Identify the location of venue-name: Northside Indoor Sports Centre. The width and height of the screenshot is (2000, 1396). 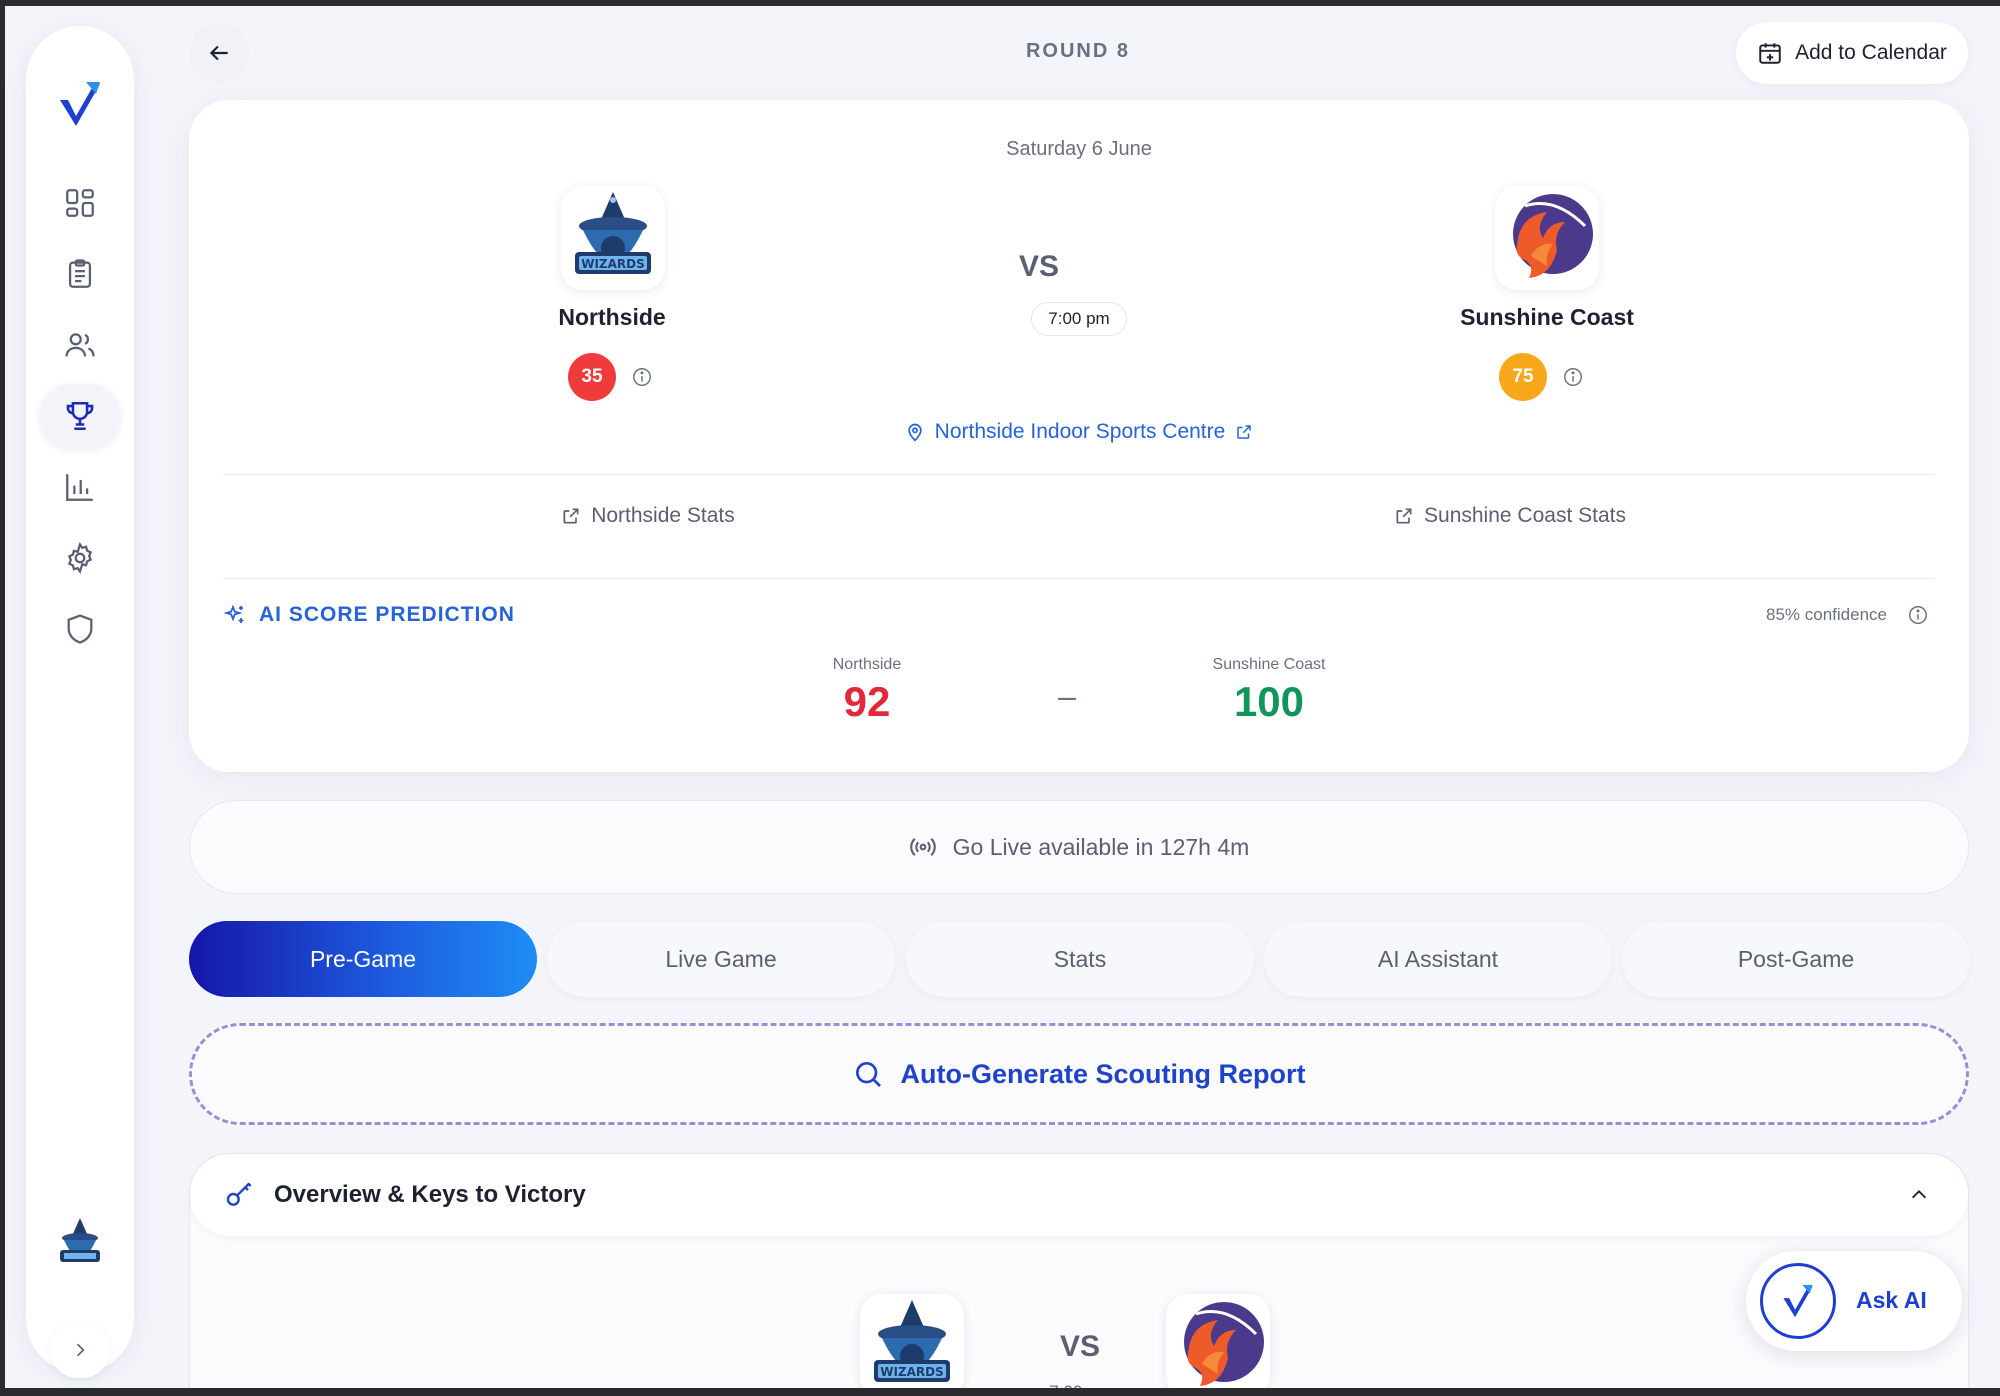
(1080, 431).